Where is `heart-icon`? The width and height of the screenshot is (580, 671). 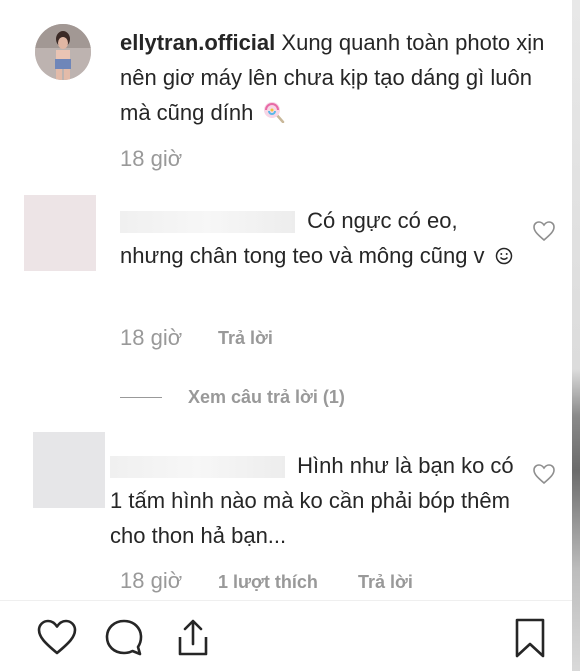
heart-icon is located at coordinates (57, 638).